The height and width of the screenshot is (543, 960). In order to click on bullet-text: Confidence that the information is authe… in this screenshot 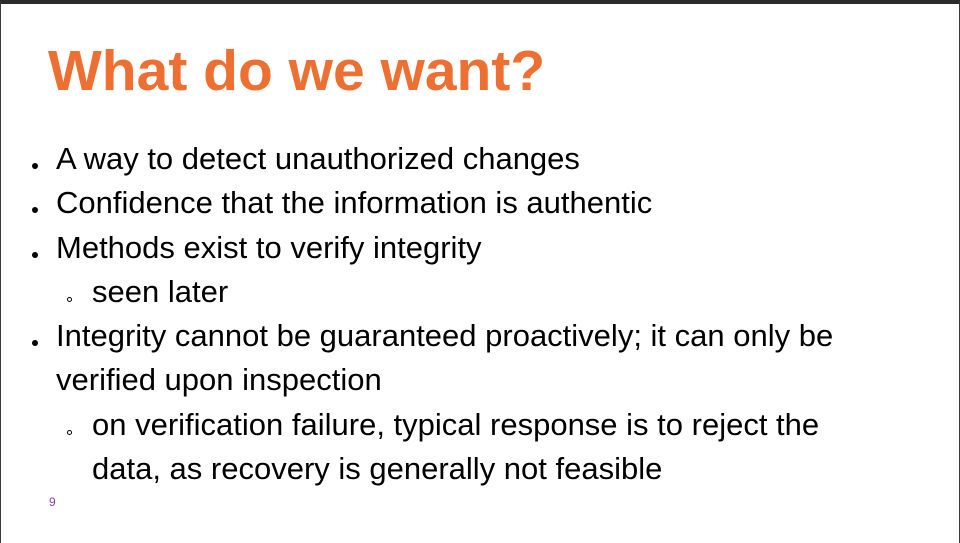, I will do `click(354, 203)`.